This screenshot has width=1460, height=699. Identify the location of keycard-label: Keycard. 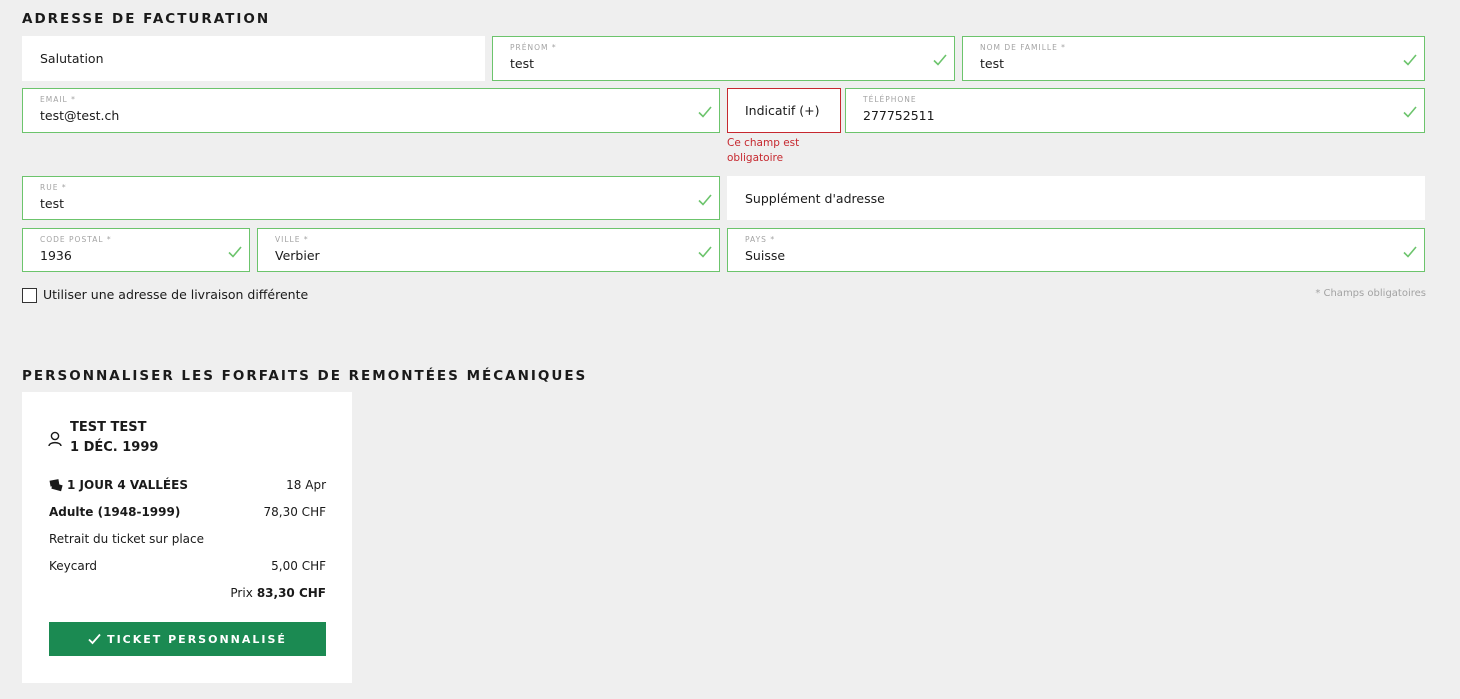
(73, 566).